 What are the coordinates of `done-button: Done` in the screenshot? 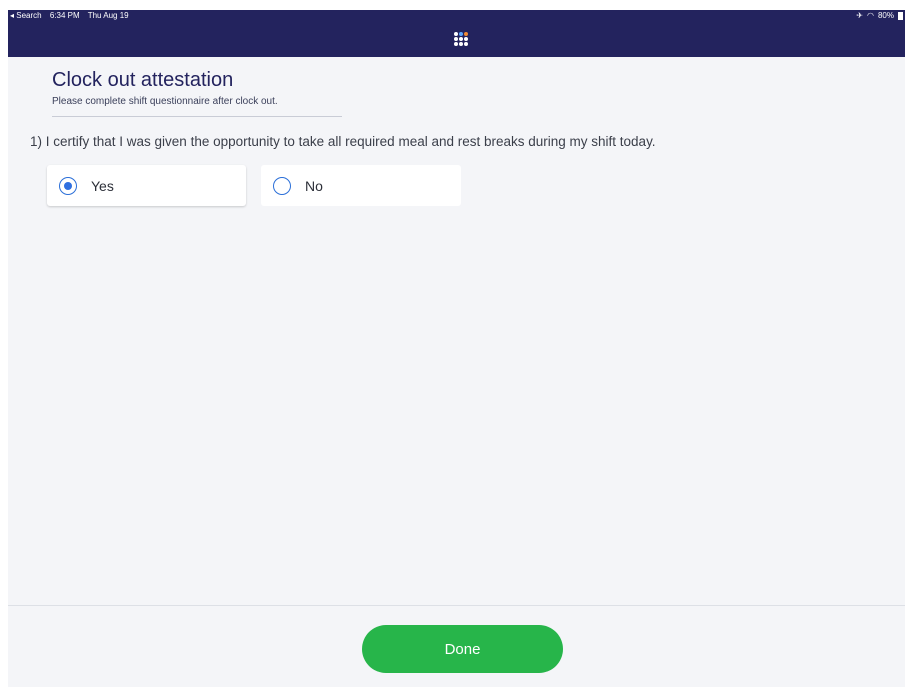 It's located at (462, 649).